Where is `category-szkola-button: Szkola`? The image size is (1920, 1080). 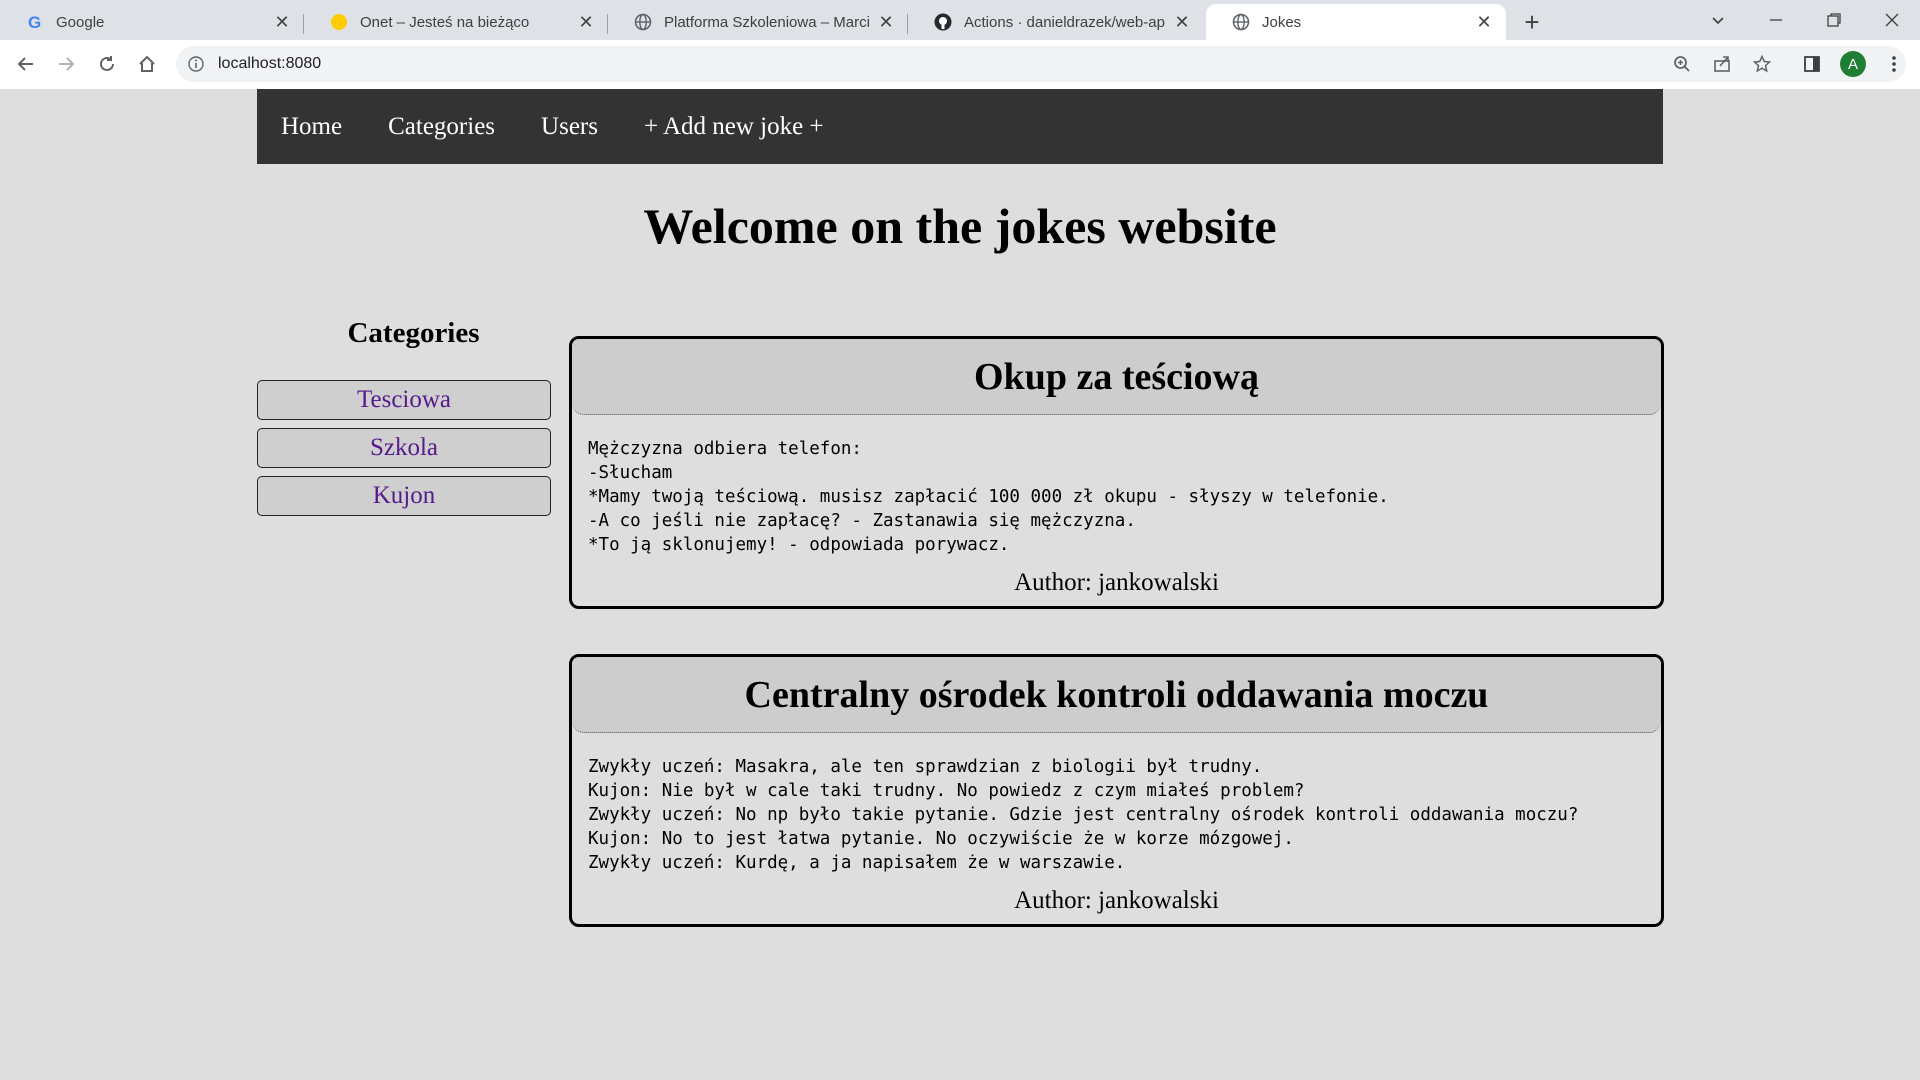
category-szkola-button: Szkola is located at coordinates (404, 448).